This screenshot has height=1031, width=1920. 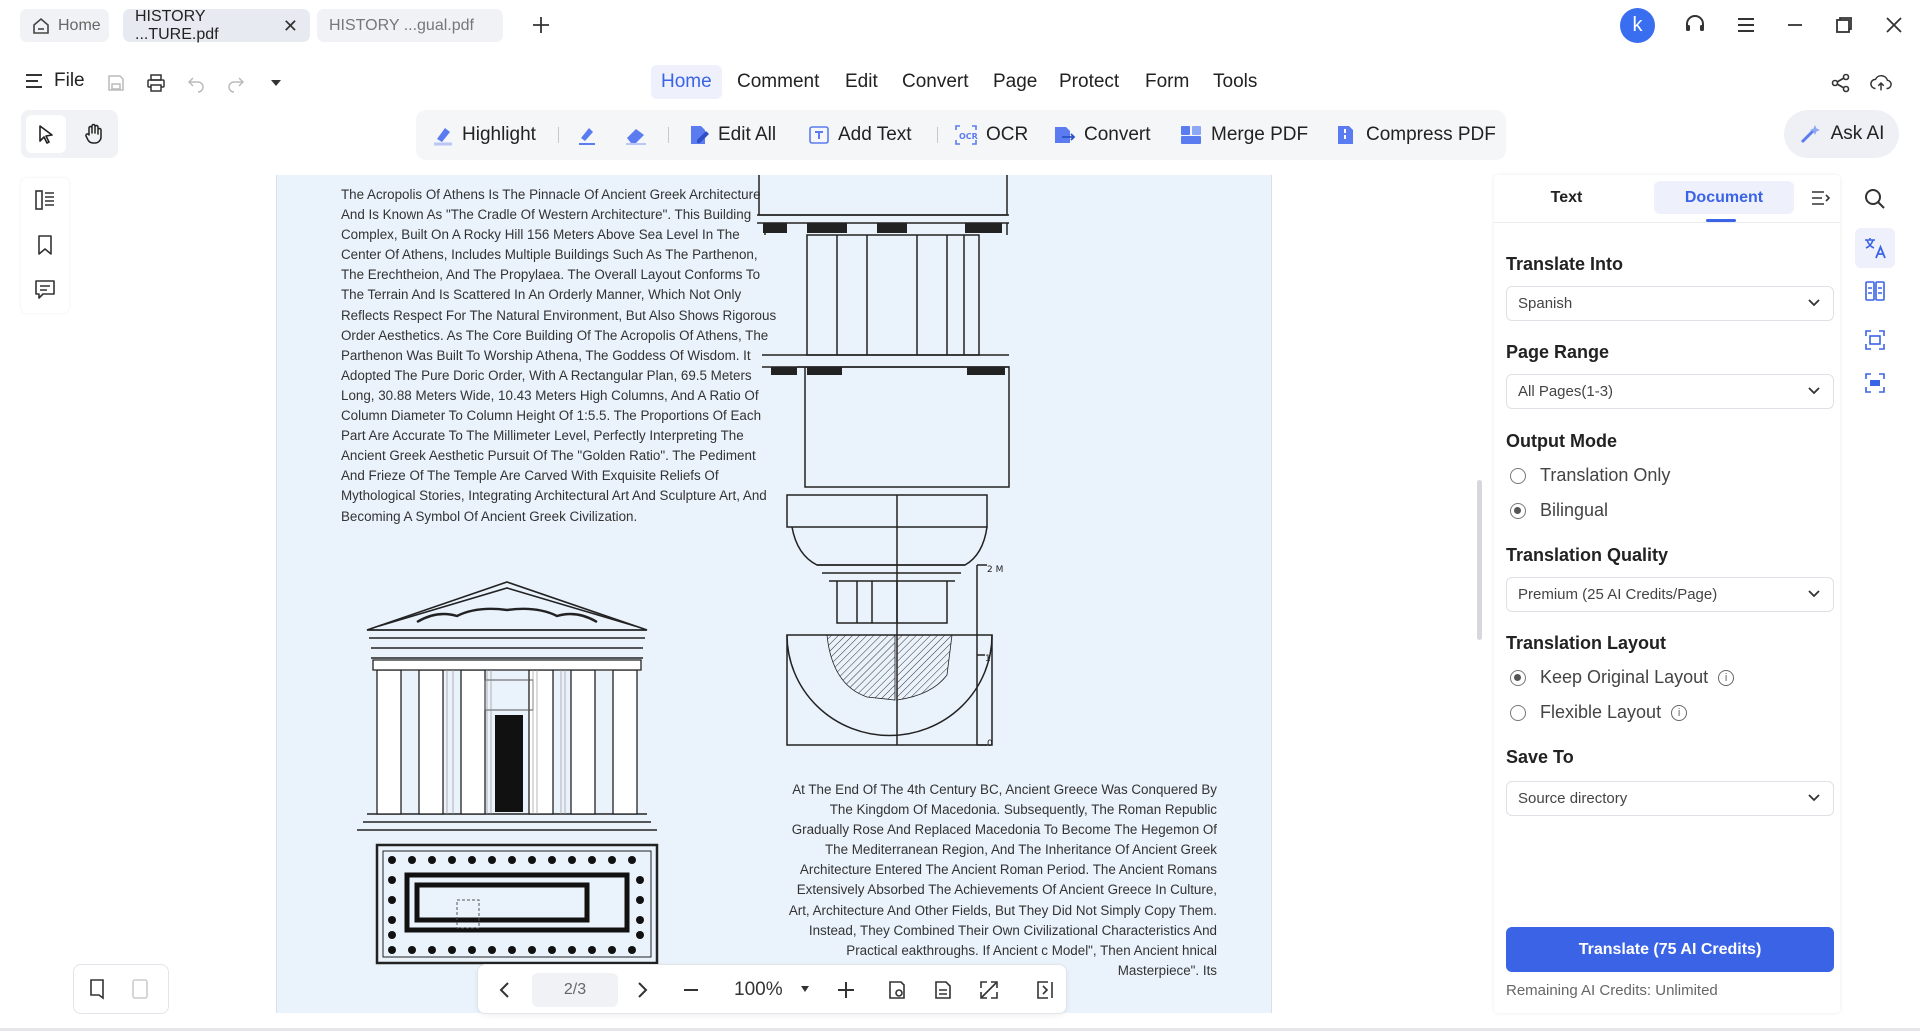 I want to click on share-button, so click(x=1841, y=83).